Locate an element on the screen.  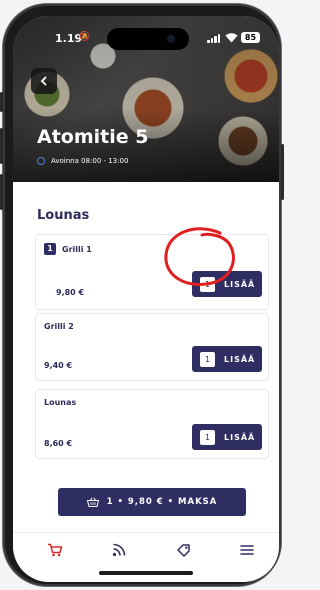
menu-item-header: Grilli 2 is located at coordinates (59, 326).